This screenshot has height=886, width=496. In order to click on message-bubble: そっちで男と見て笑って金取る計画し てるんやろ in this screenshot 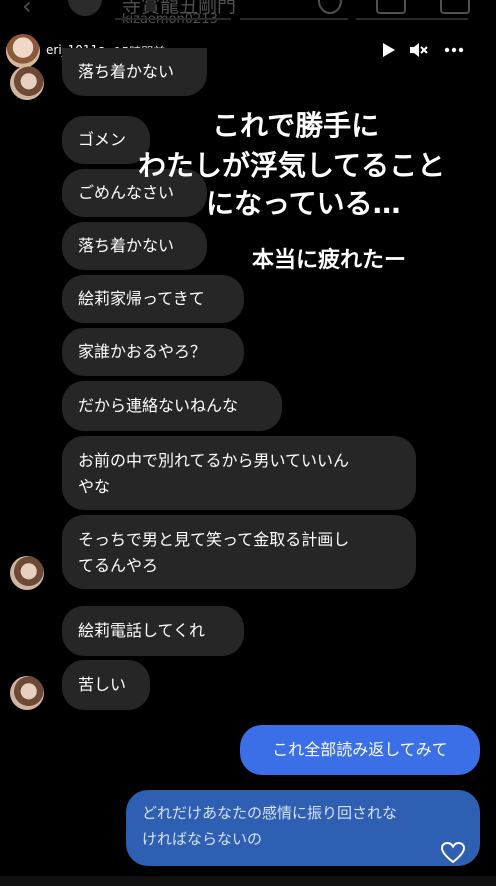, I will do `click(239, 552)`.